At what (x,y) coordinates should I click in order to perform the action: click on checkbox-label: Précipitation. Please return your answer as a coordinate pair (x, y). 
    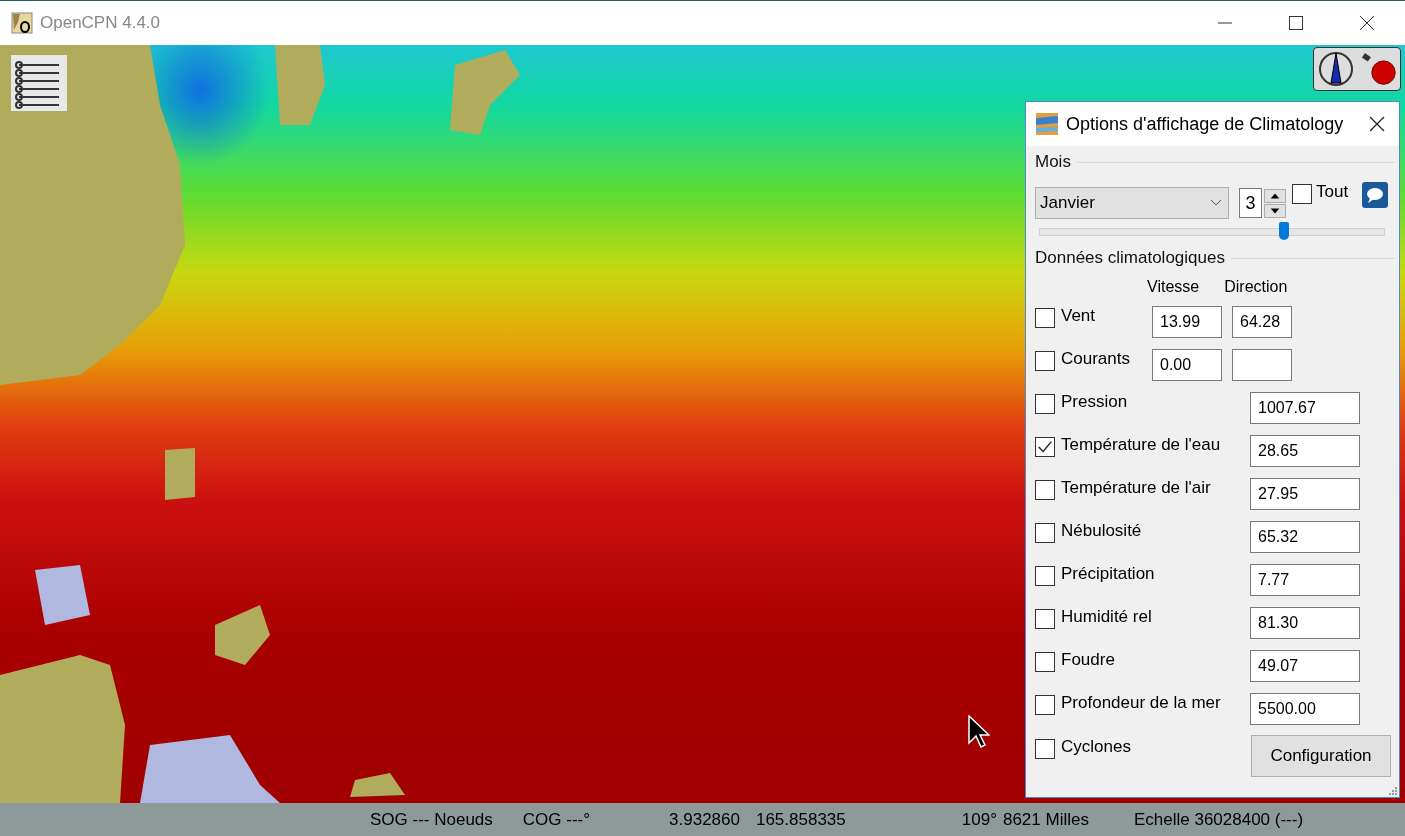
    Looking at the image, I should click on (1108, 573).